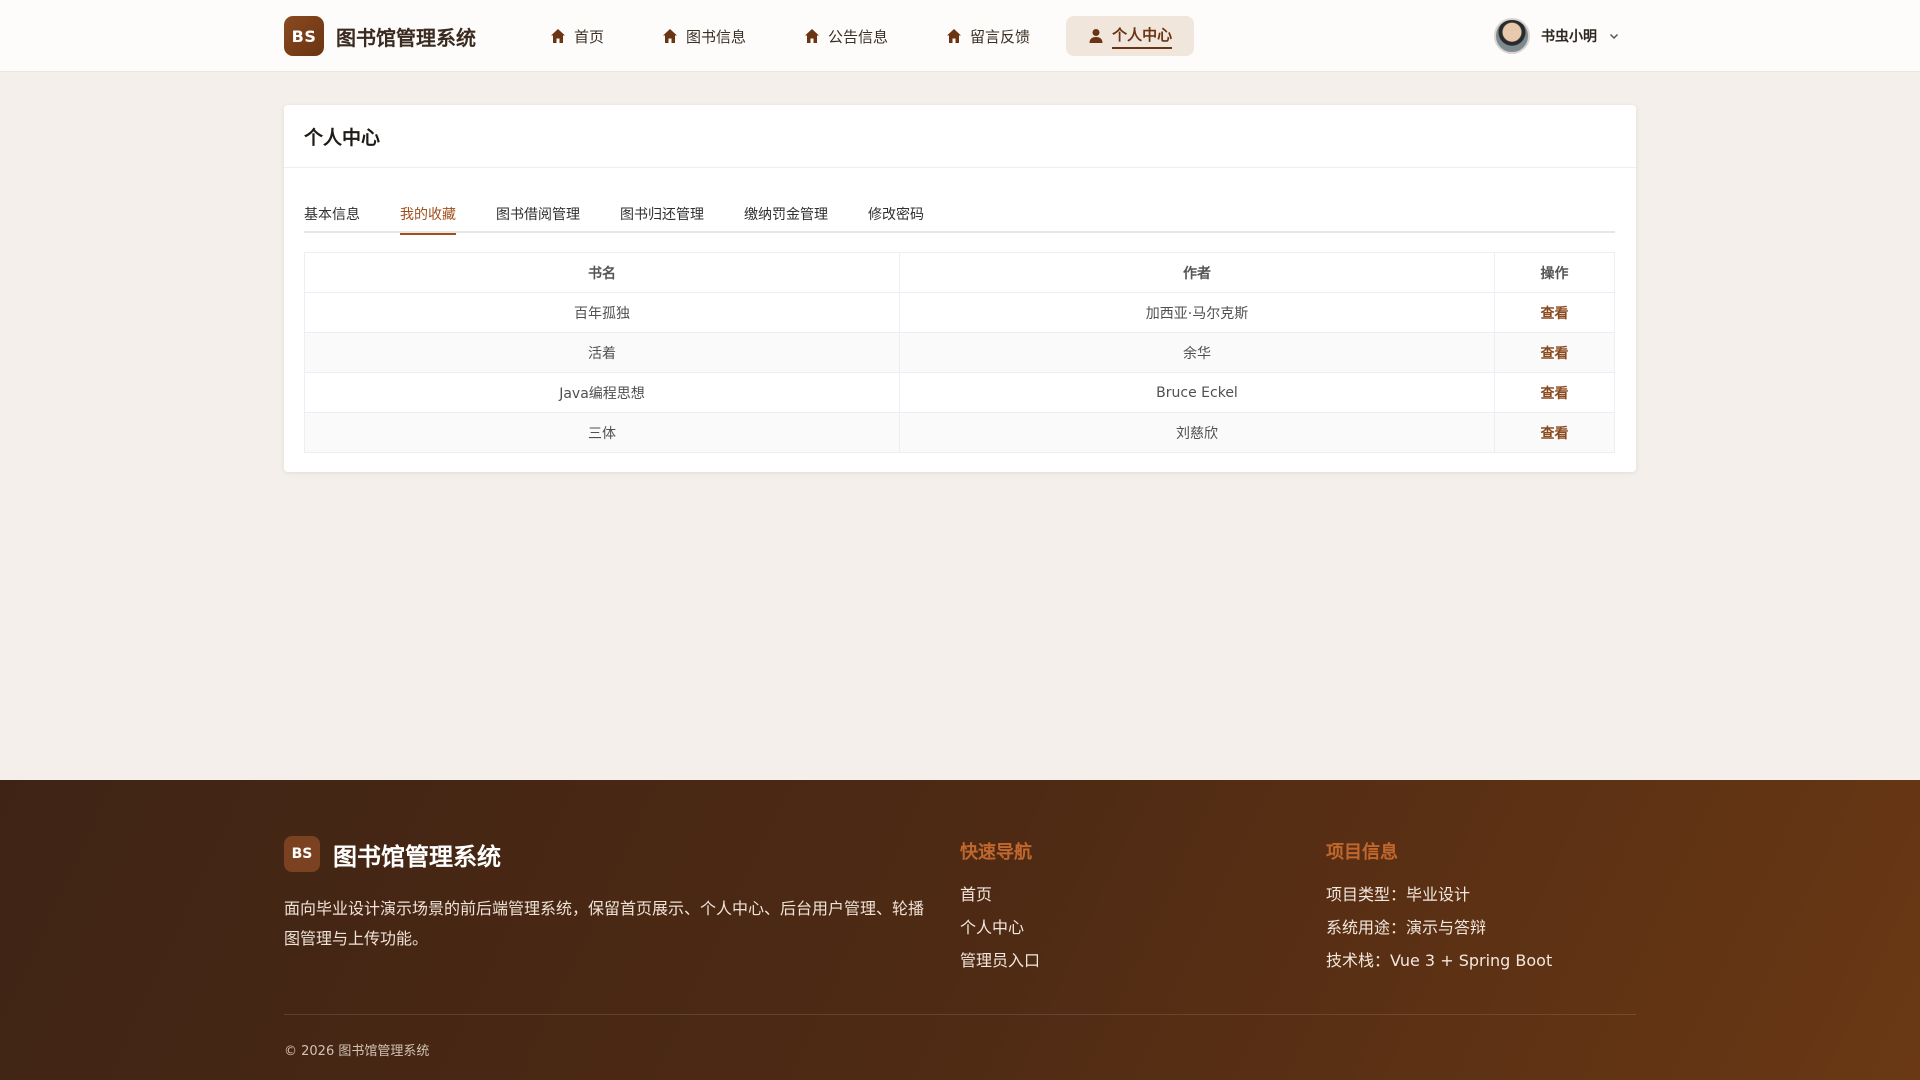 The image size is (1920, 1080). Describe the element at coordinates (304, 36) in the screenshot. I see `logo: BS` at that location.